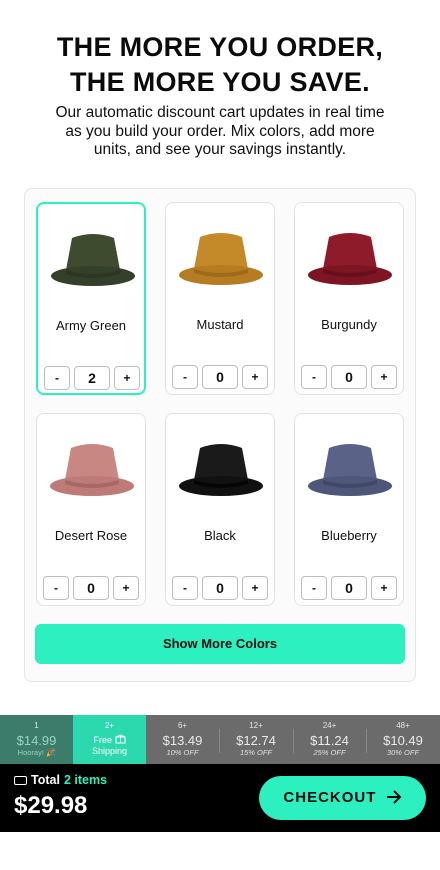 This screenshot has height=870, width=440. Describe the element at coordinates (91, 535) in the screenshot. I see `product-name: Desert Rose` at that location.